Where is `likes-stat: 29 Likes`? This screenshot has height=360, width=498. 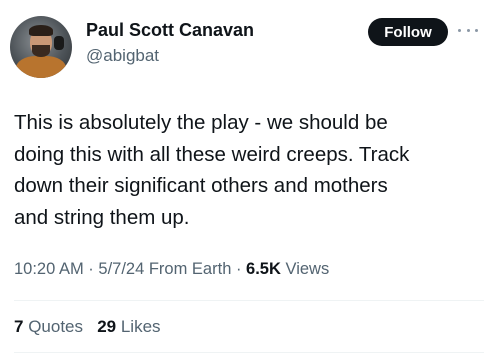 likes-stat: 29 Likes is located at coordinates (128, 326).